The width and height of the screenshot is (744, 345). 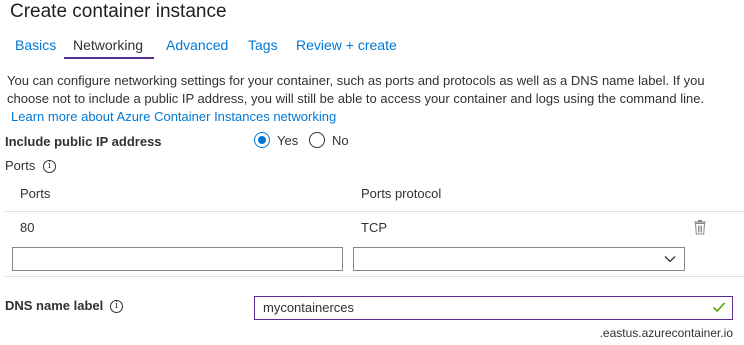 What do you see at coordinates (276, 140) in the screenshot?
I see `public-ip-yes-radio: Yes` at bounding box center [276, 140].